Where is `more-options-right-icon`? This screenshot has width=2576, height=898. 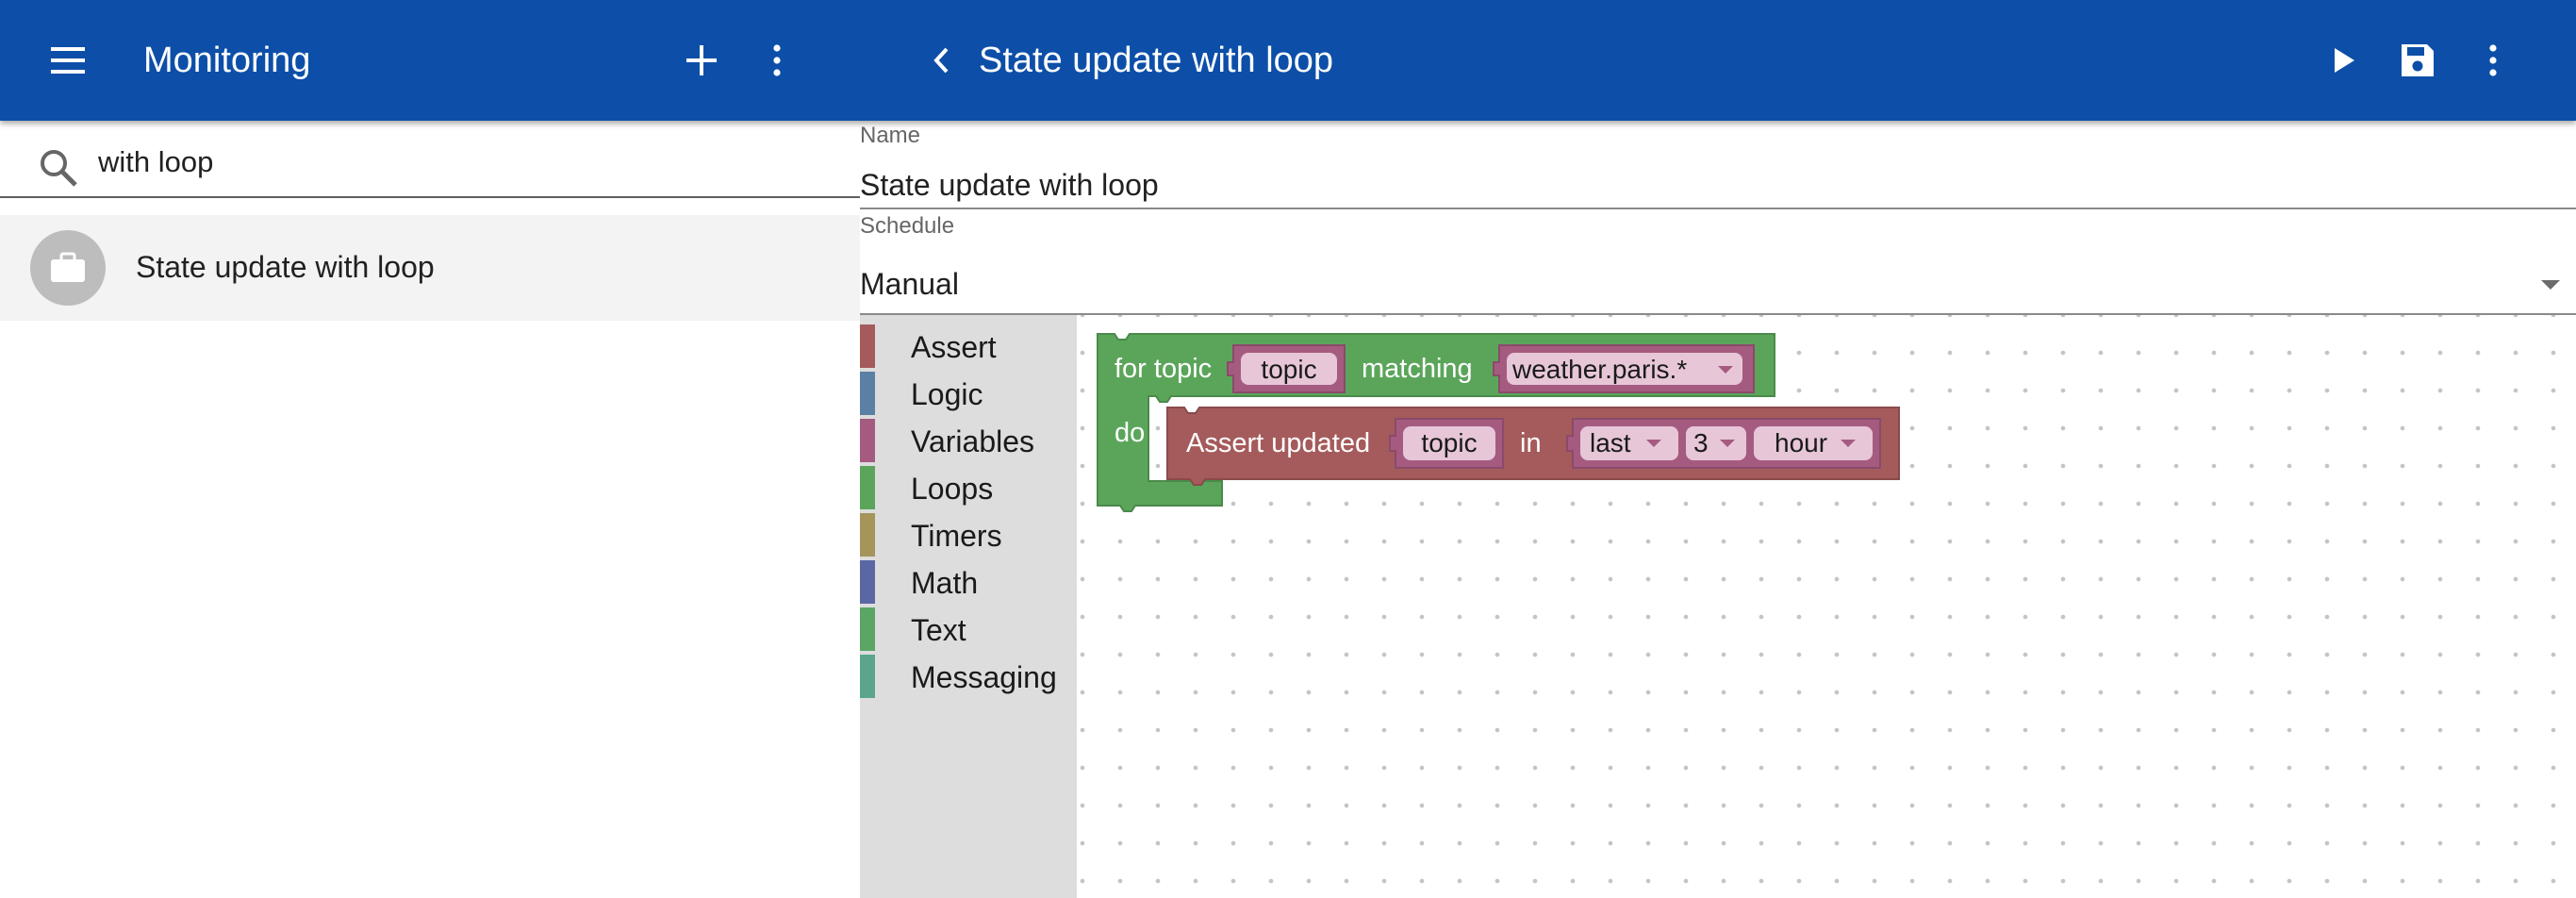
more-options-right-icon is located at coordinates (2493, 60).